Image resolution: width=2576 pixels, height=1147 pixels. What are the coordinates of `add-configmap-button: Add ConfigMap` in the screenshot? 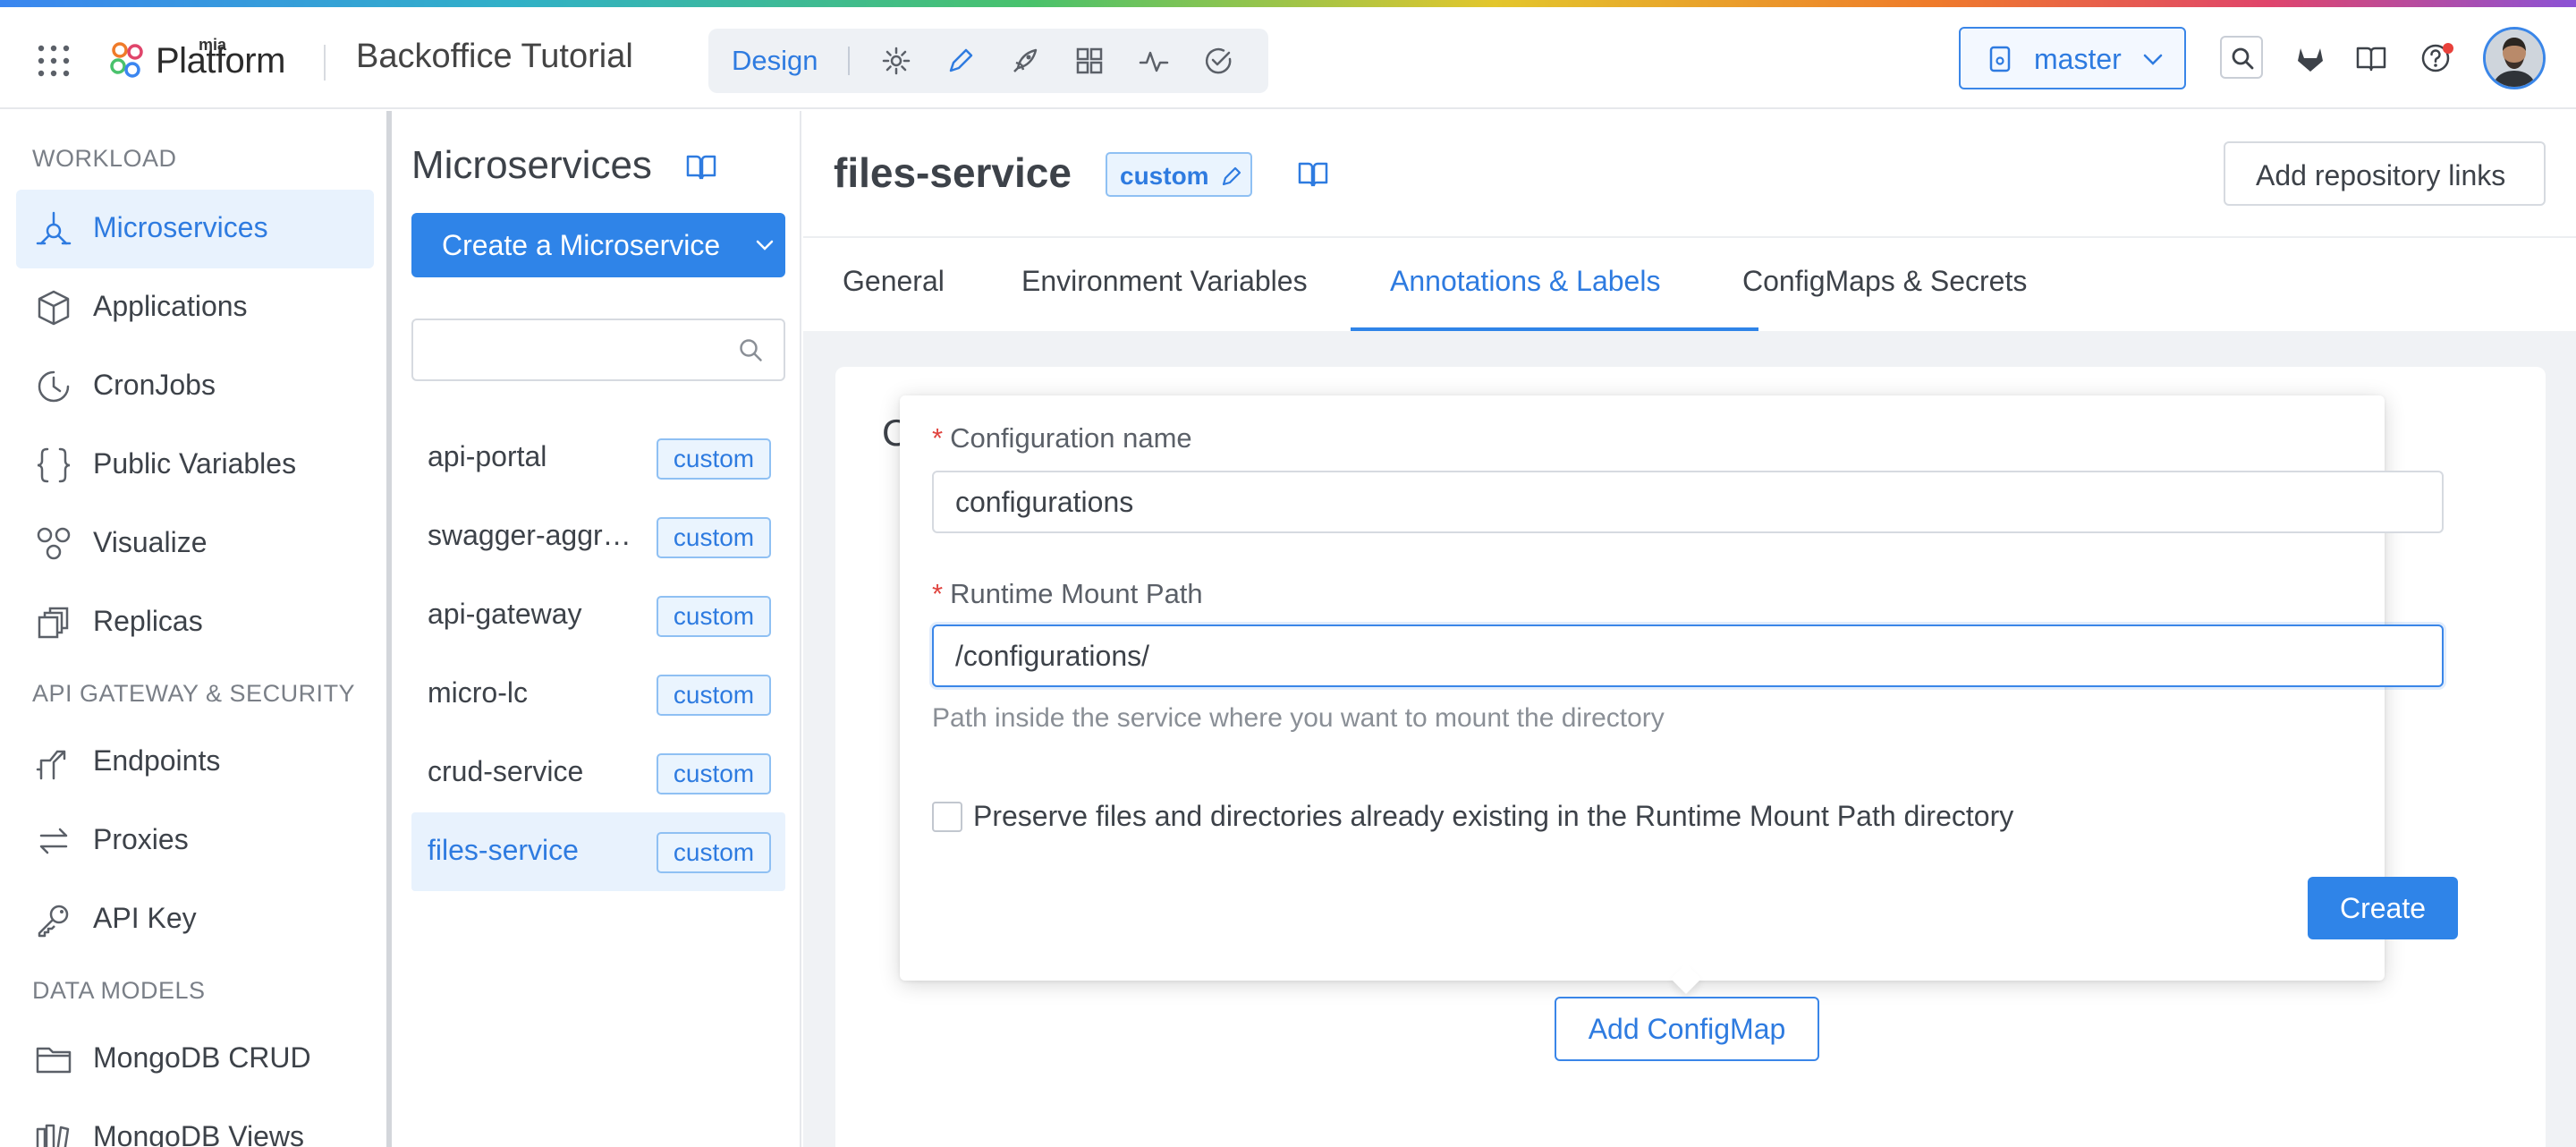 It's located at (1687, 1029).